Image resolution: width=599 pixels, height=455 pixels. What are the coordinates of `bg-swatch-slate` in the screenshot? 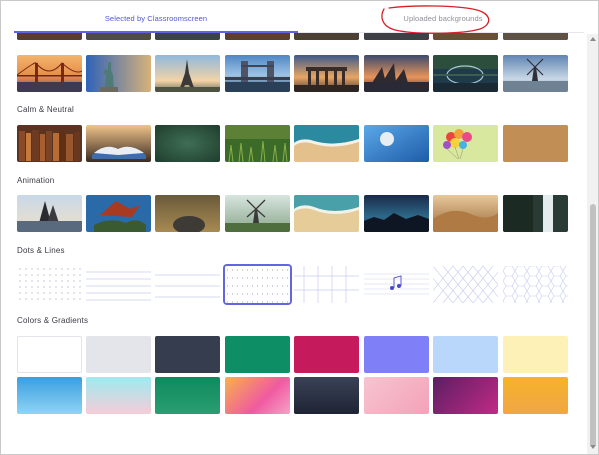 It's located at (187, 354).